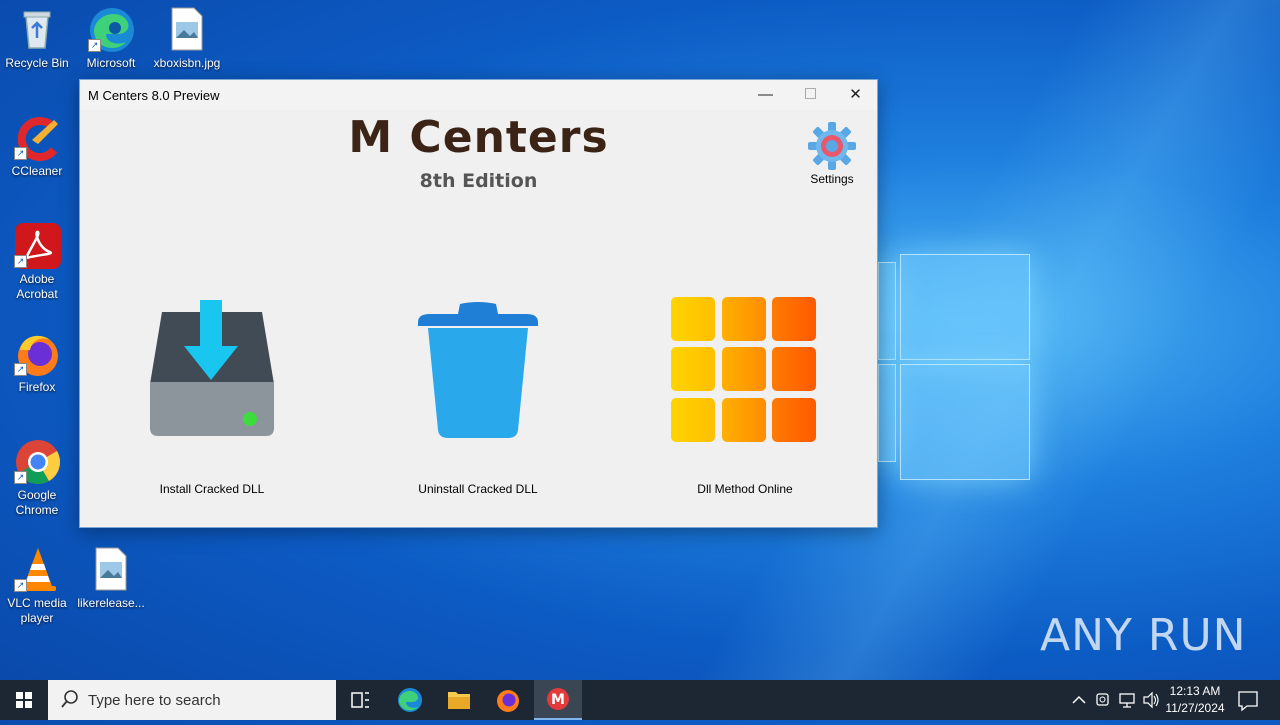 Image resolution: width=1280 pixels, height=725 pixels. I want to click on svg-text: M, so click(558, 700).